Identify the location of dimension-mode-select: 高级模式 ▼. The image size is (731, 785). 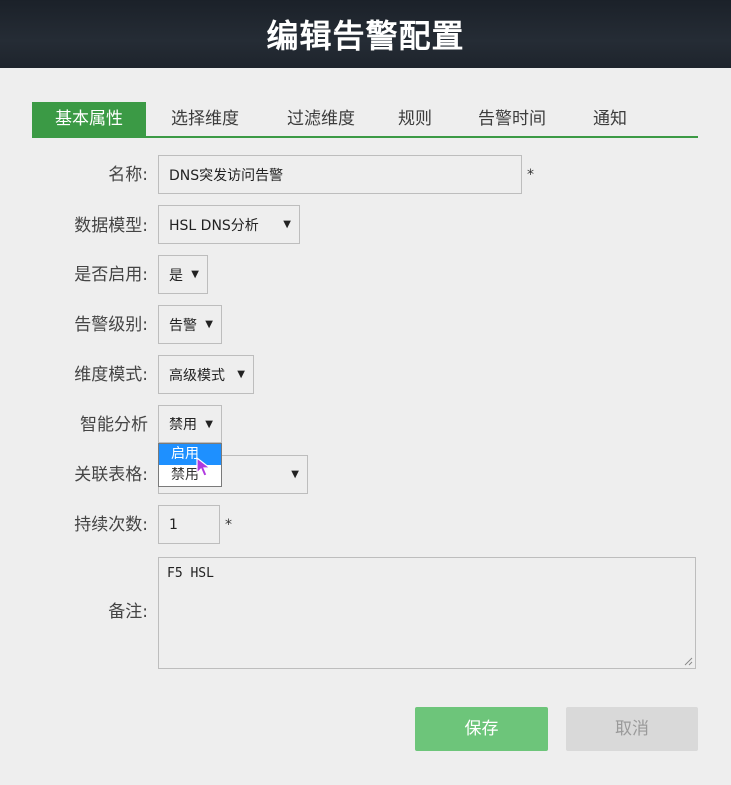
(206, 374).